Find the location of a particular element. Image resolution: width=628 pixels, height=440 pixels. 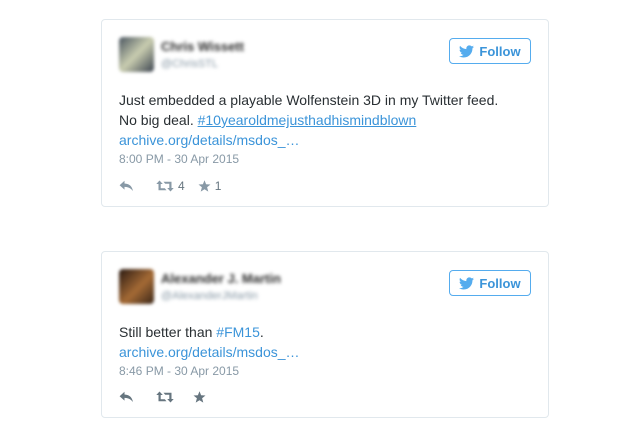

tweet-actions: 4 1 is located at coordinates (170, 186).